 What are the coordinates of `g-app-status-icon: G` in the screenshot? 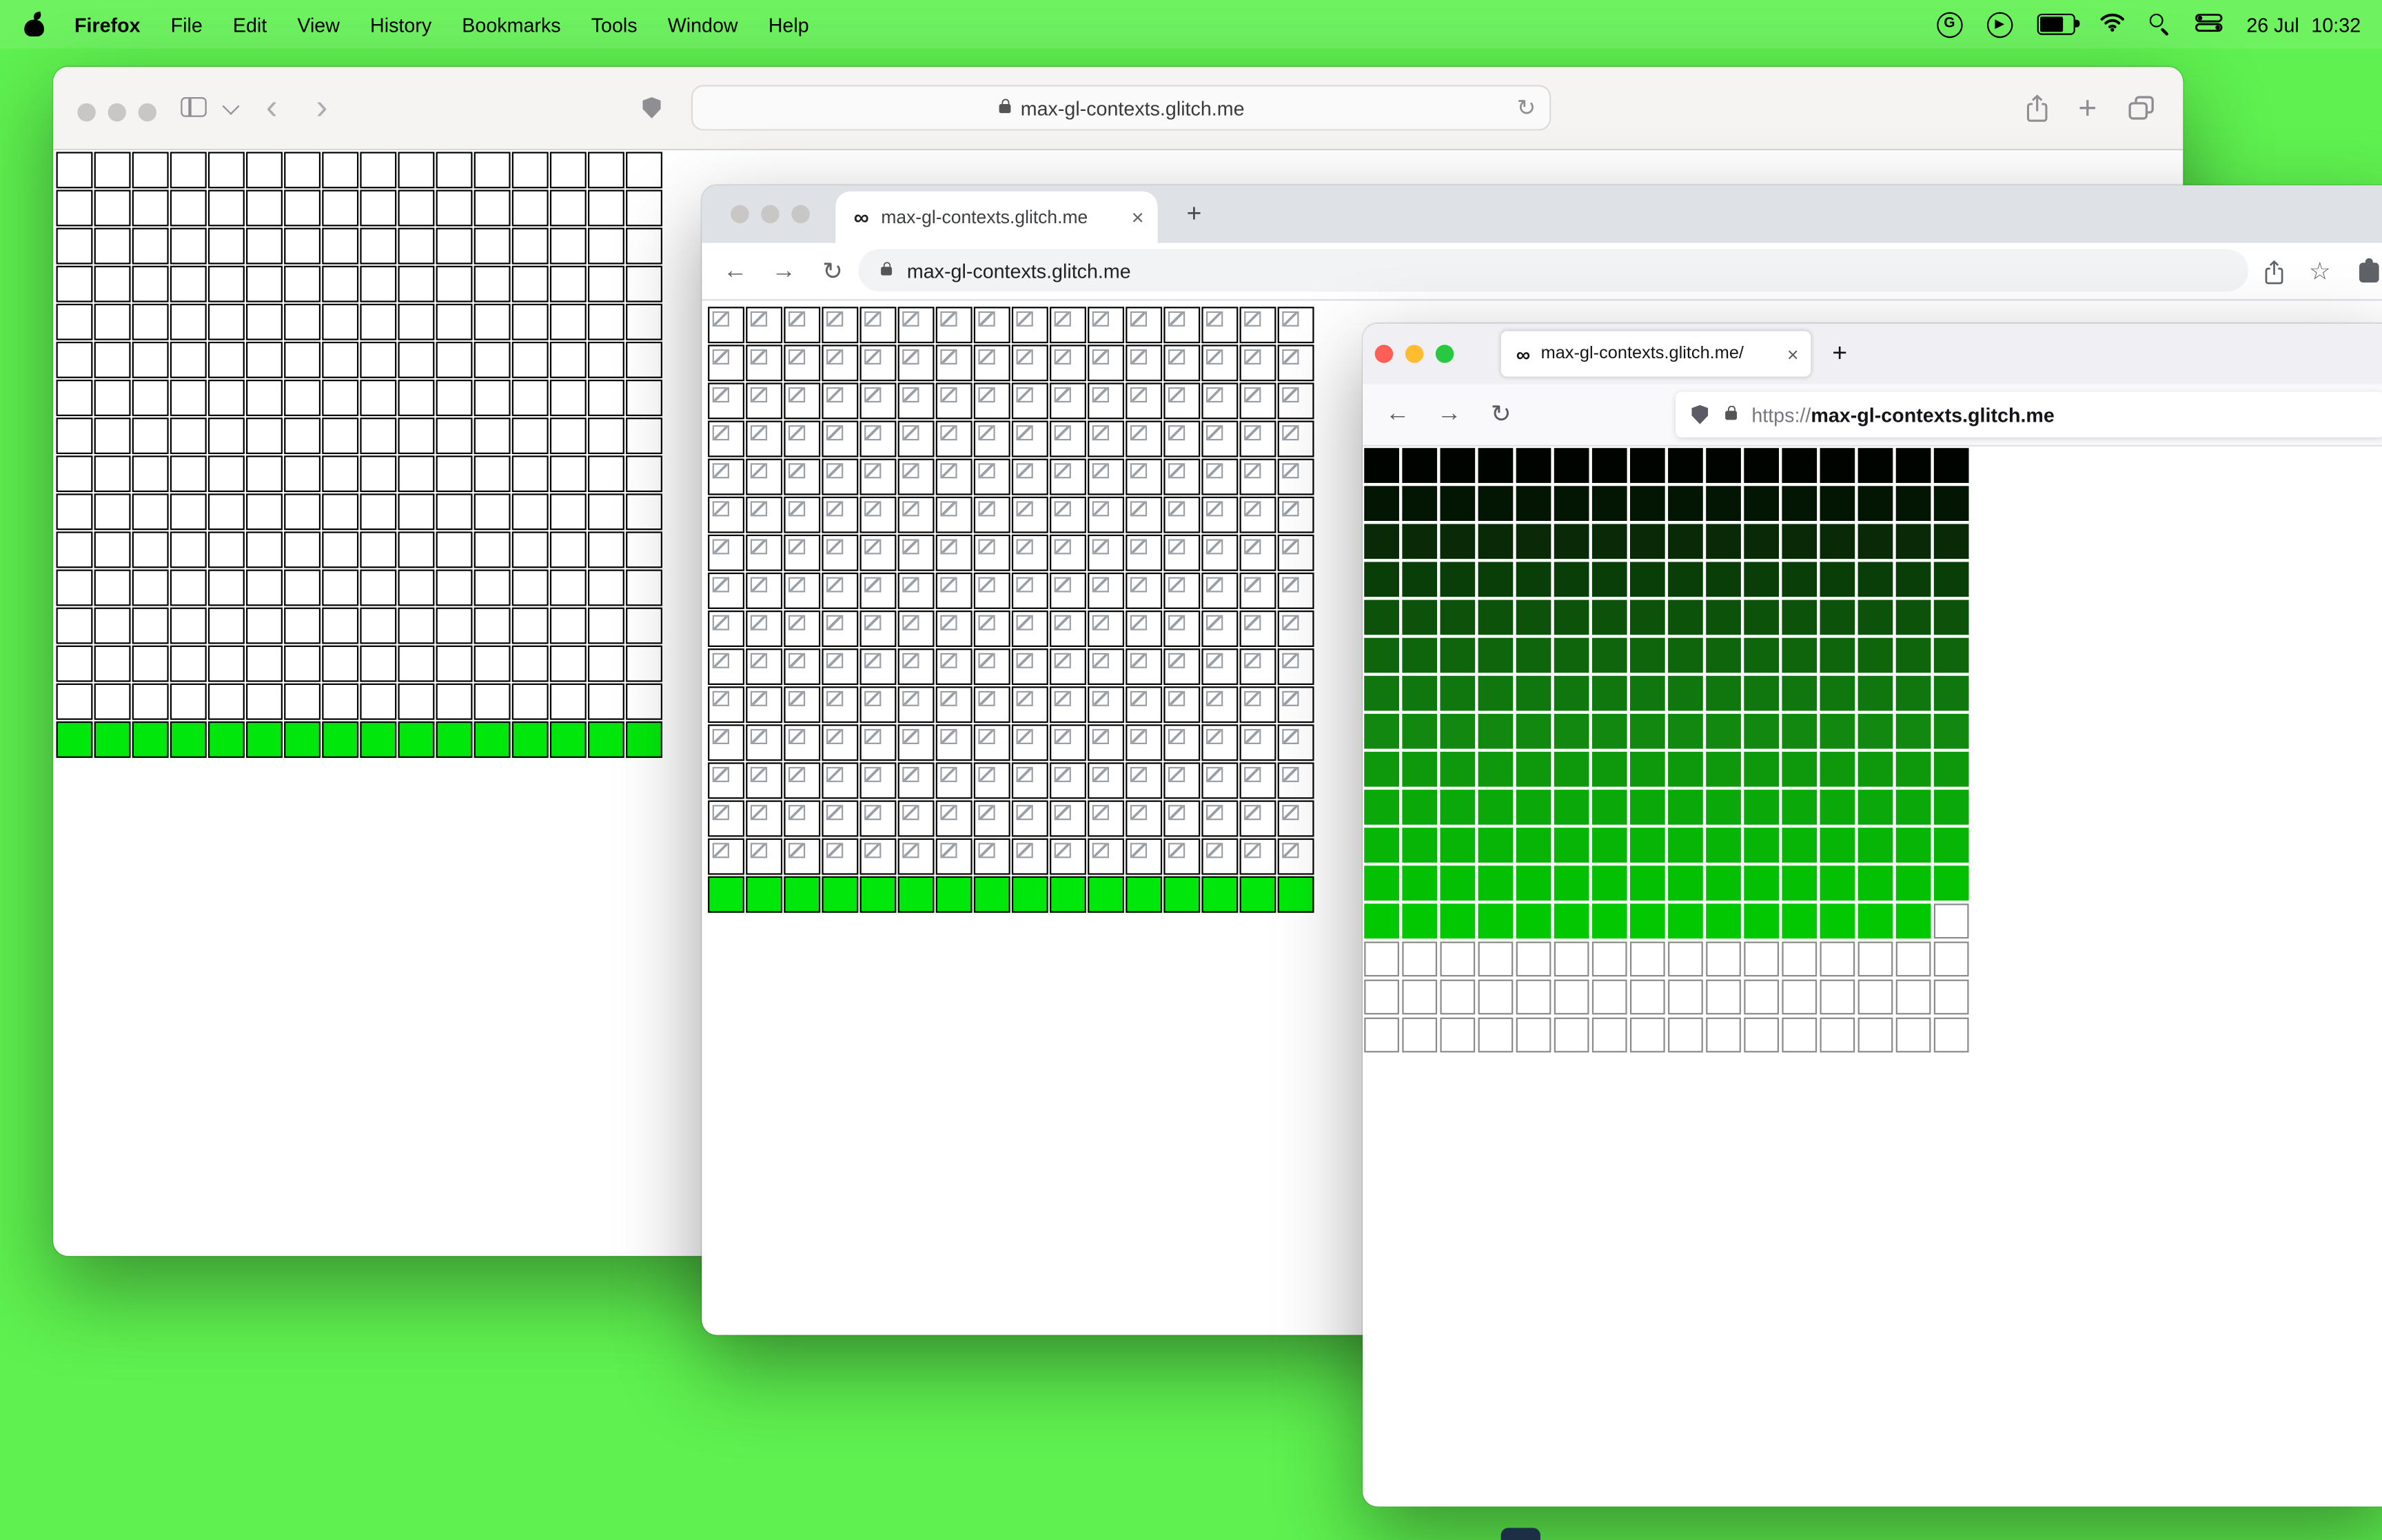 It's located at (1949, 24).